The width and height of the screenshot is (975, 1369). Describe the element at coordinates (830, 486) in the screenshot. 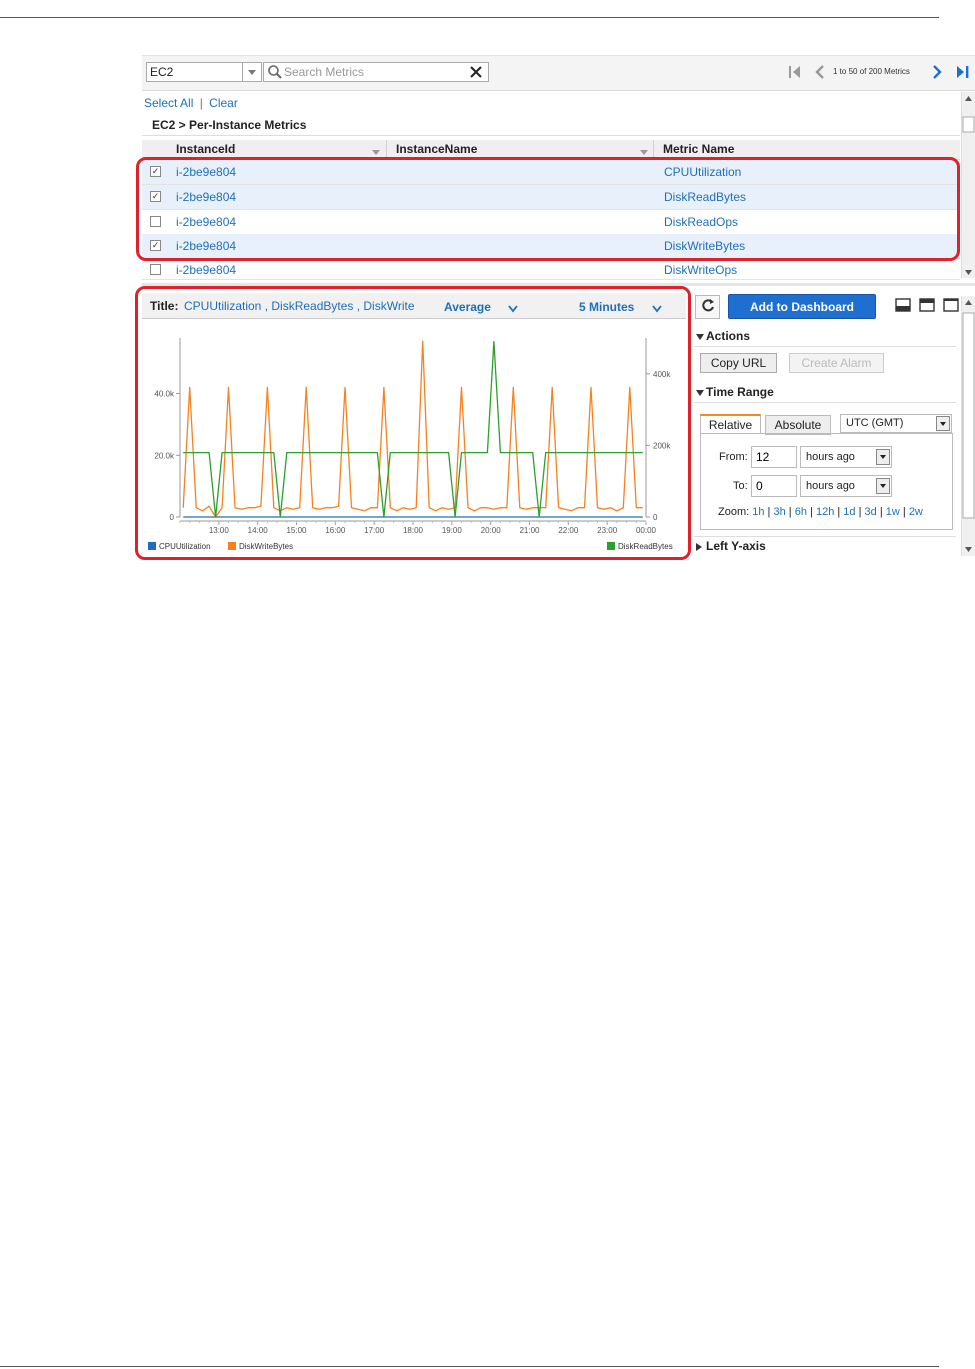

I see `to-unit-value: hours ago` at that location.